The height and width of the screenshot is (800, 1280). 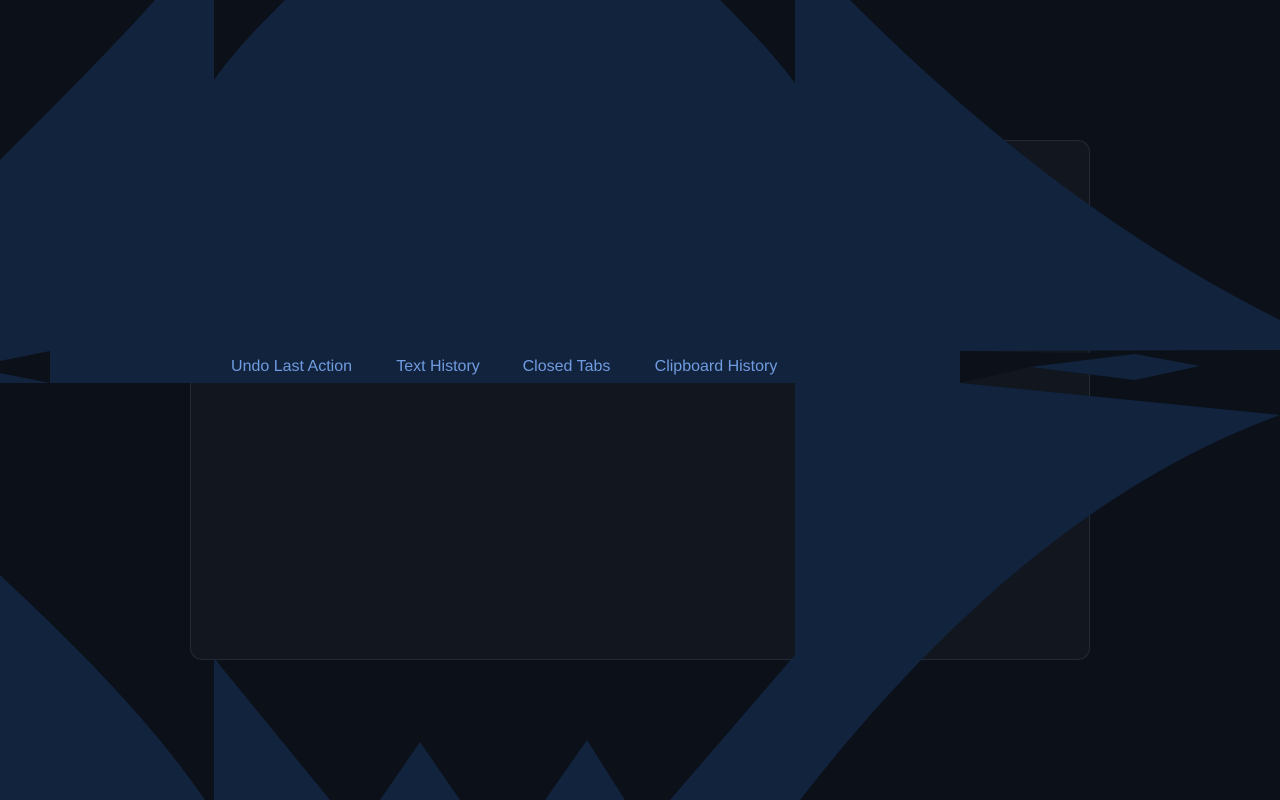 What do you see at coordinates (291, 367) in the screenshot?
I see `tab-undo-last-action: Undo Last Action` at bounding box center [291, 367].